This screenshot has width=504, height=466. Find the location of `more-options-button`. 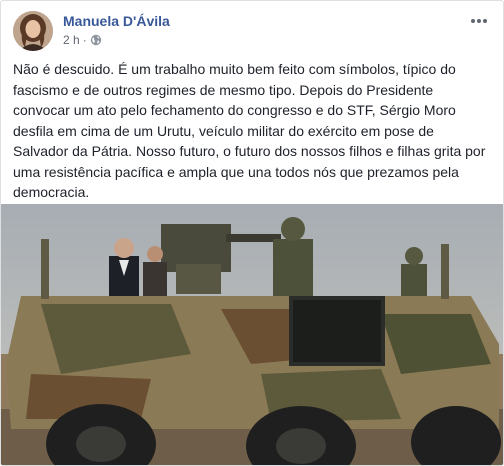

more-options-button is located at coordinates (479, 21).